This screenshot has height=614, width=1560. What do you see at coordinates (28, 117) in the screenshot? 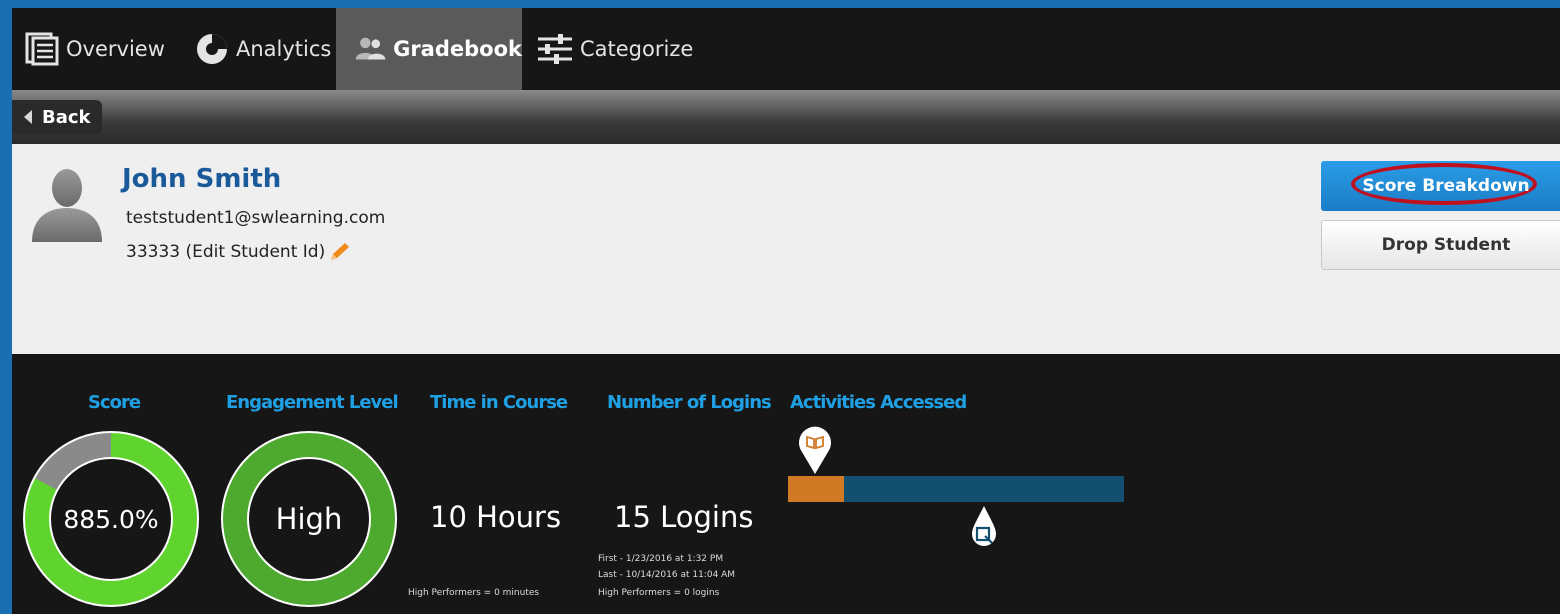
I see `chevron-left-icon` at bounding box center [28, 117].